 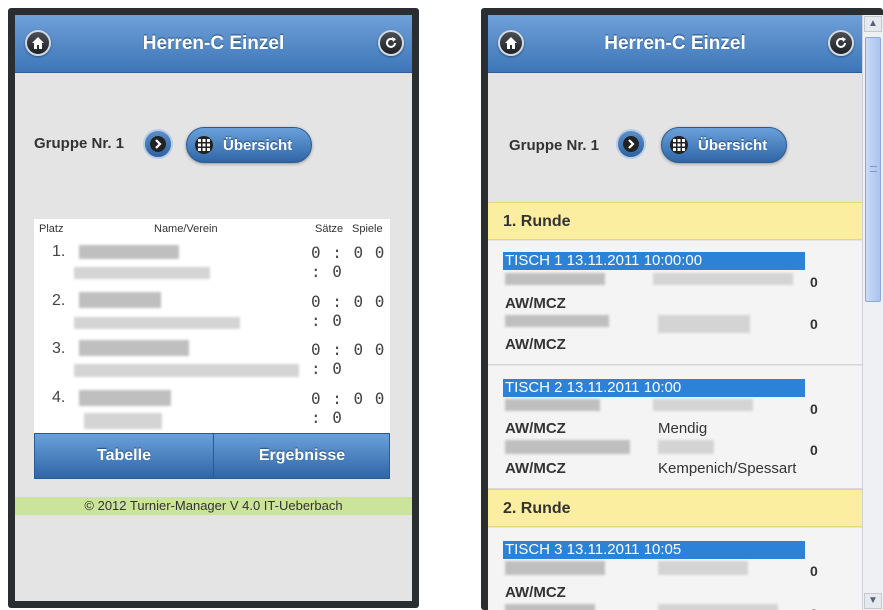 I want to click on left-header-bar: Herren-C Einzel, so click(x=213, y=44).